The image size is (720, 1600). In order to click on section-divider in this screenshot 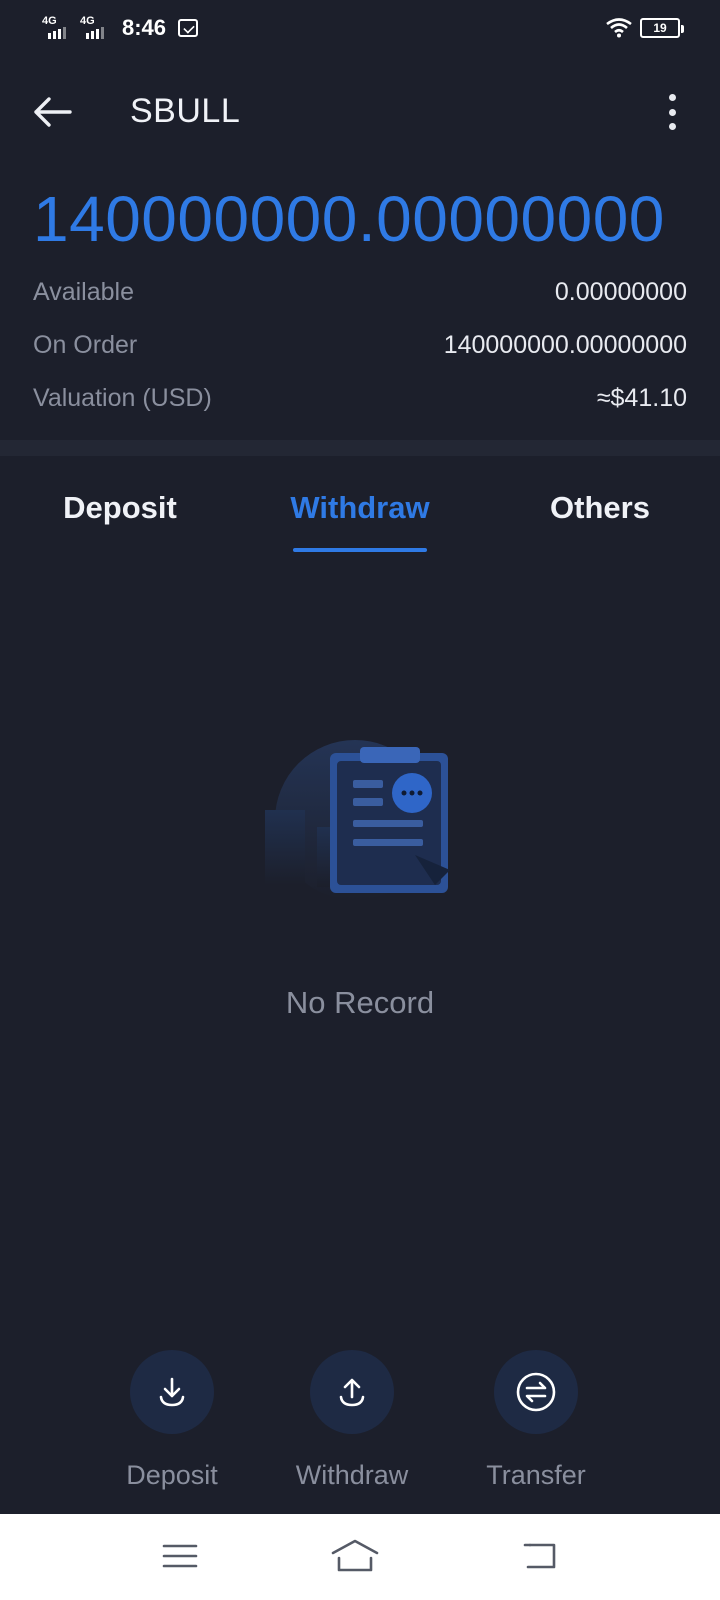, I will do `click(360, 448)`.